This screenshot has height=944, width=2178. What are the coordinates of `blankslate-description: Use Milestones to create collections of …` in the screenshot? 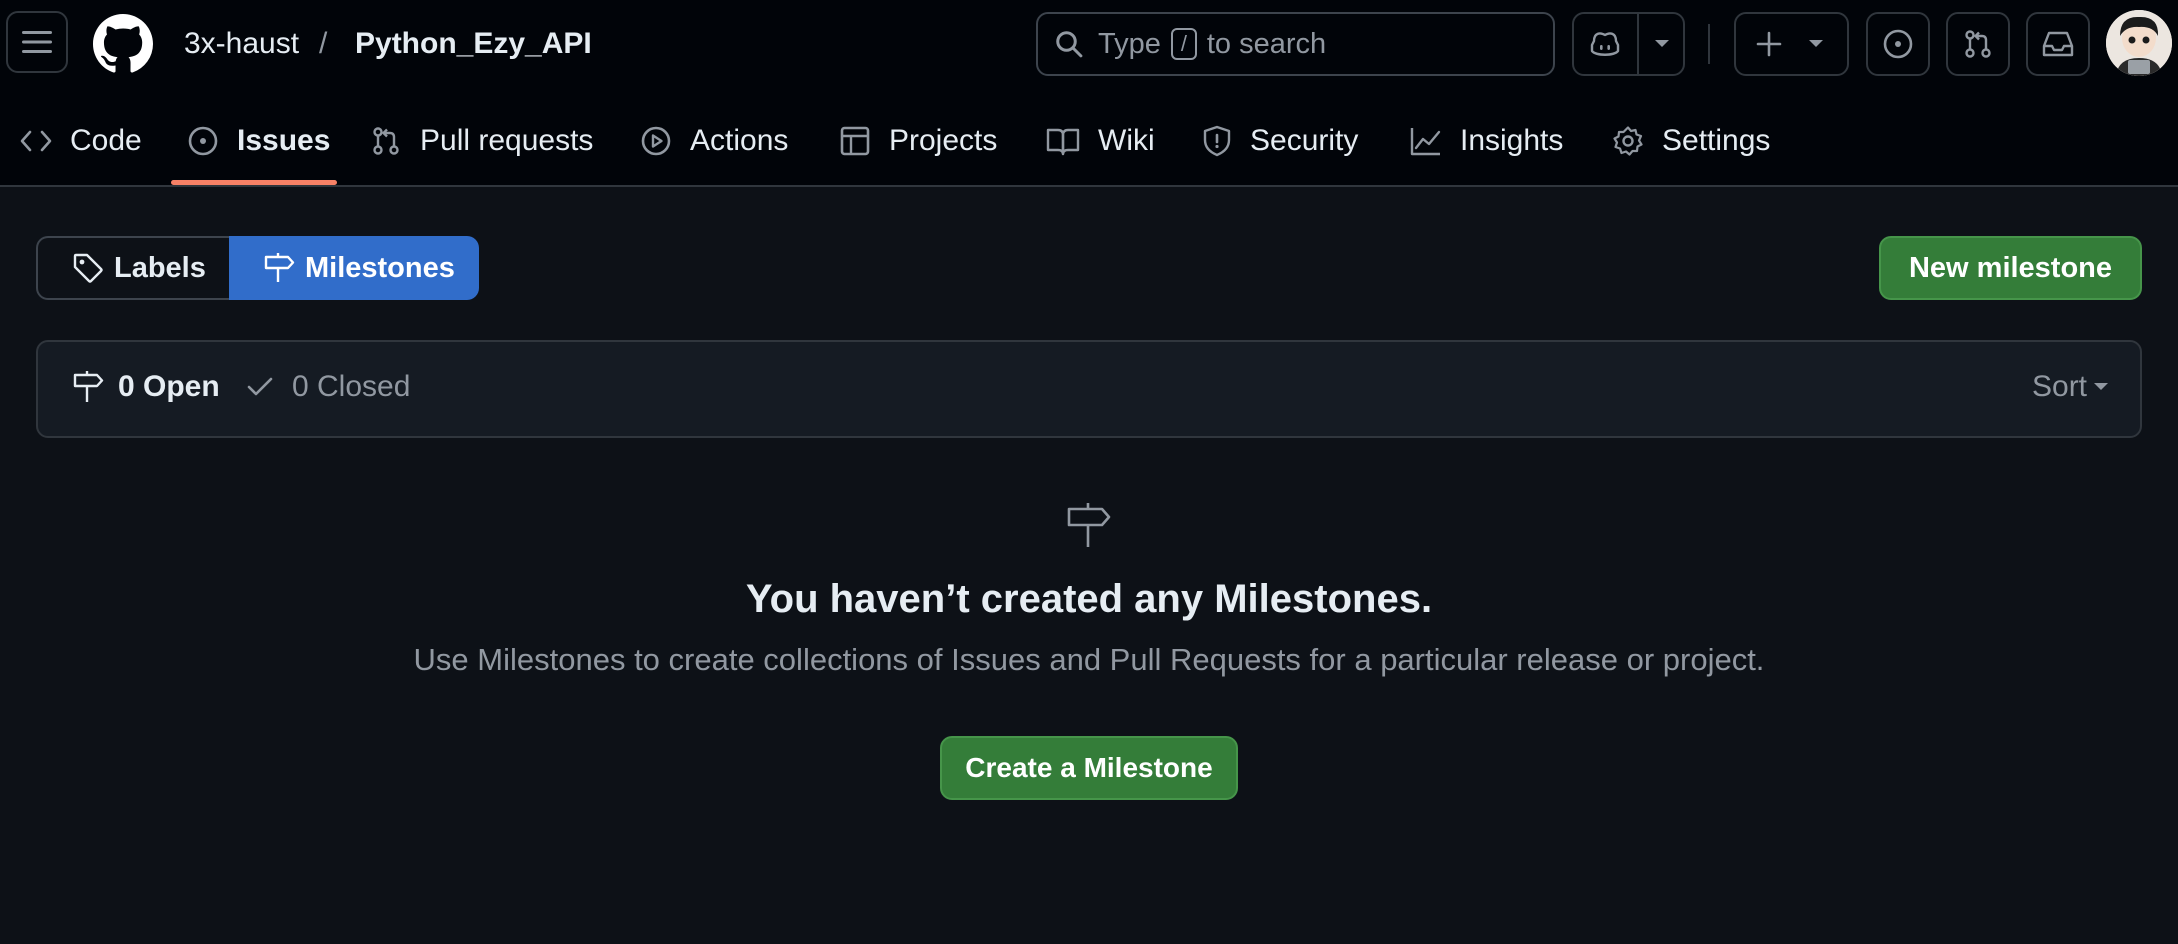 It's located at (1089, 659).